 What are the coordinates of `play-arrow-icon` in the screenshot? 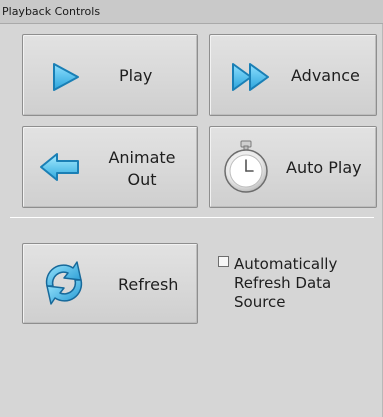 It's located at (66, 77).